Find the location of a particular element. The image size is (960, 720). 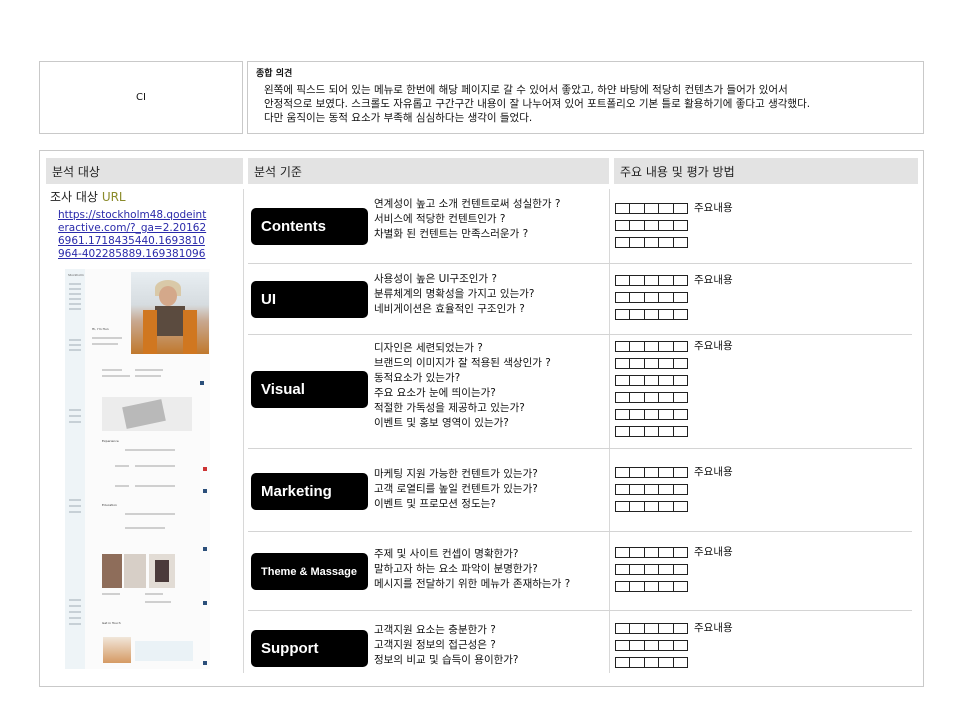

question: 이벤트 및 홍보 영역이 있는가? is located at coordinates (441, 423).